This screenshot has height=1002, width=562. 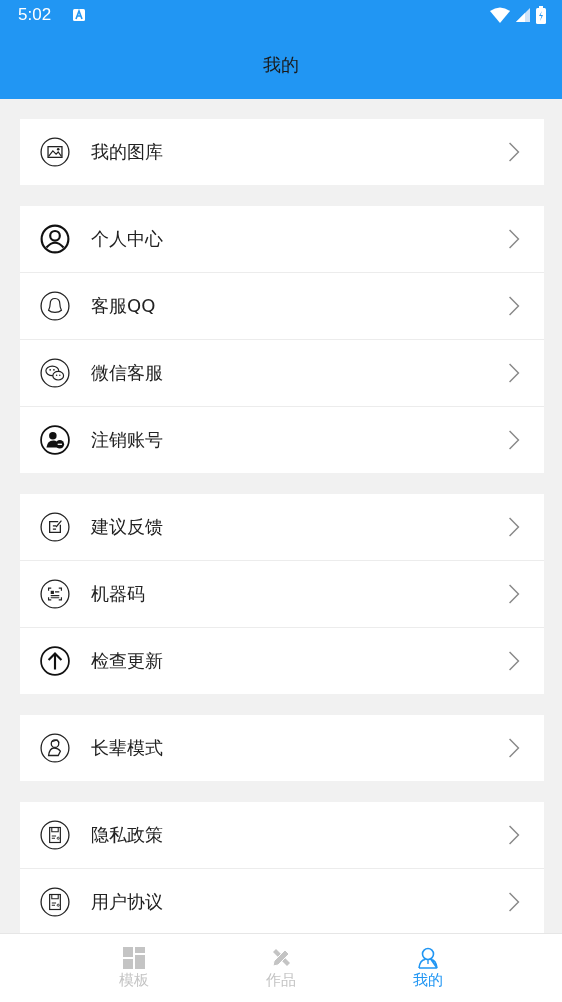 I want to click on menu-label: 长辈模式, so click(x=127, y=748).